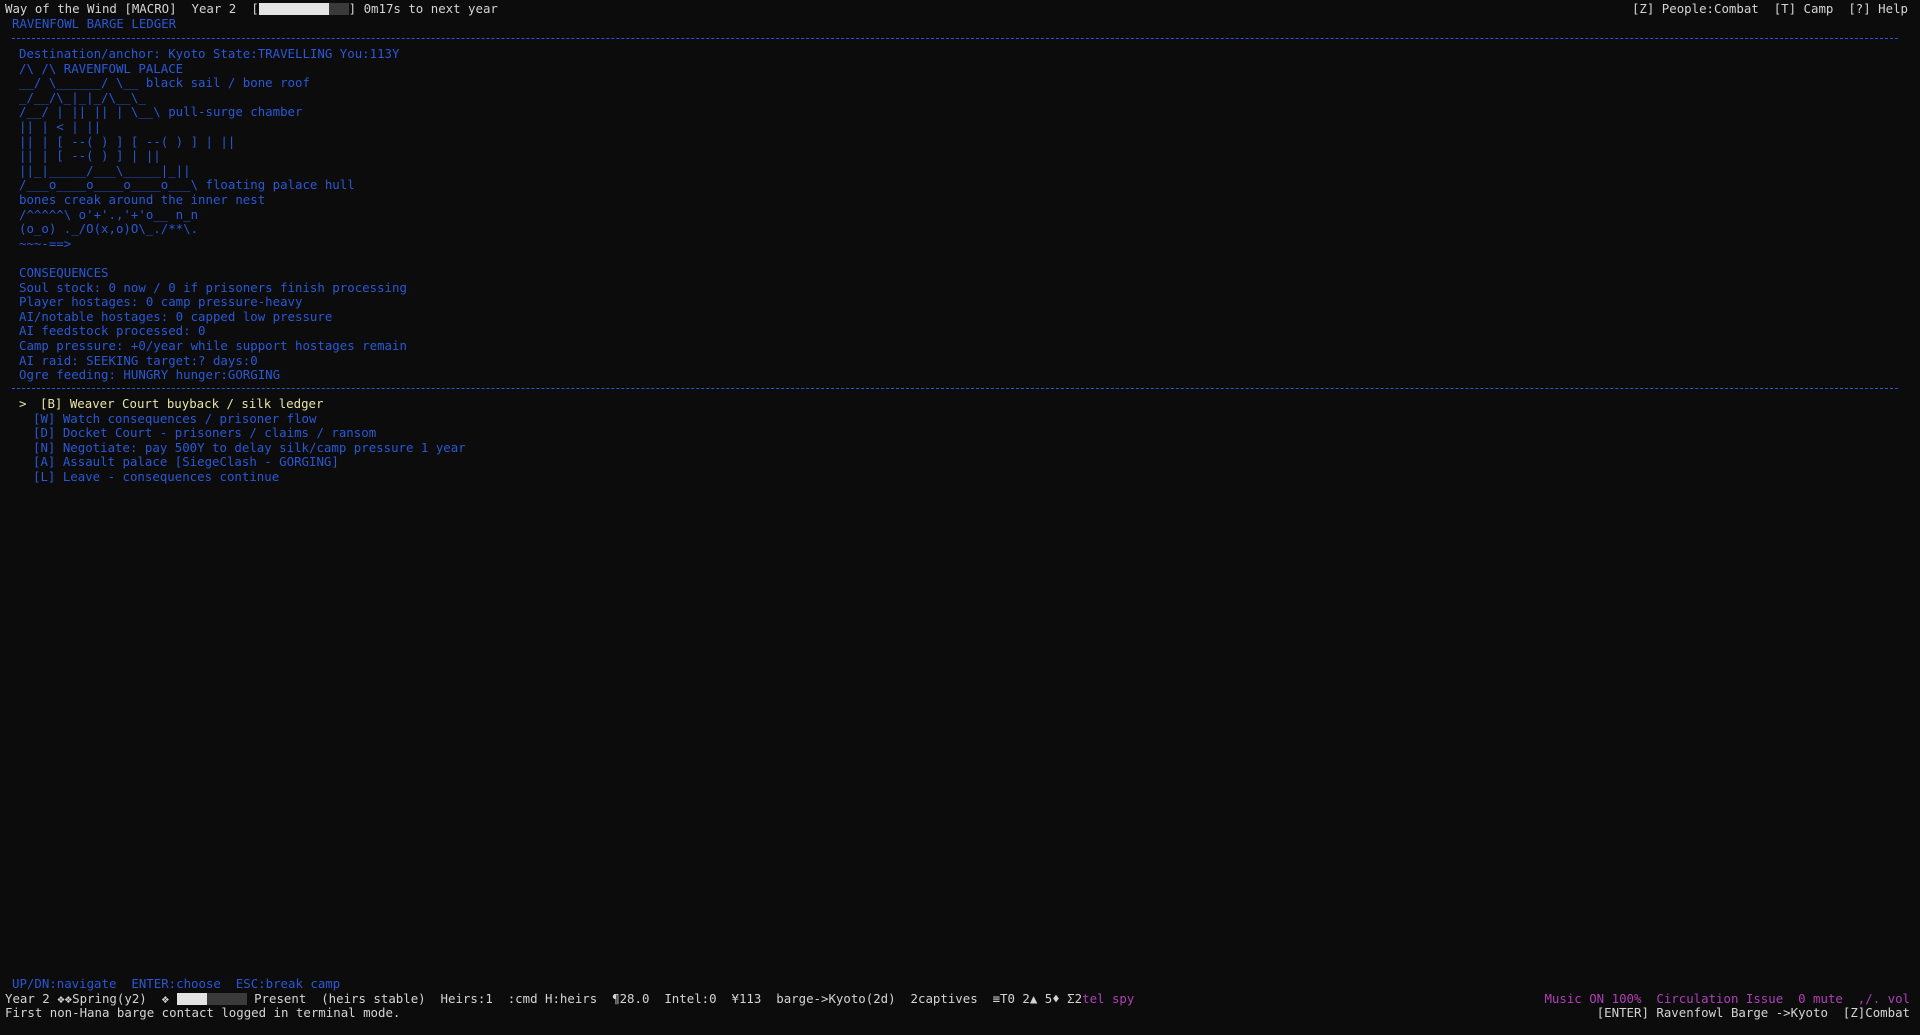  Describe the element at coordinates (1804, 8) in the screenshot. I see `camp-shortcut: [T] Camp` at that location.